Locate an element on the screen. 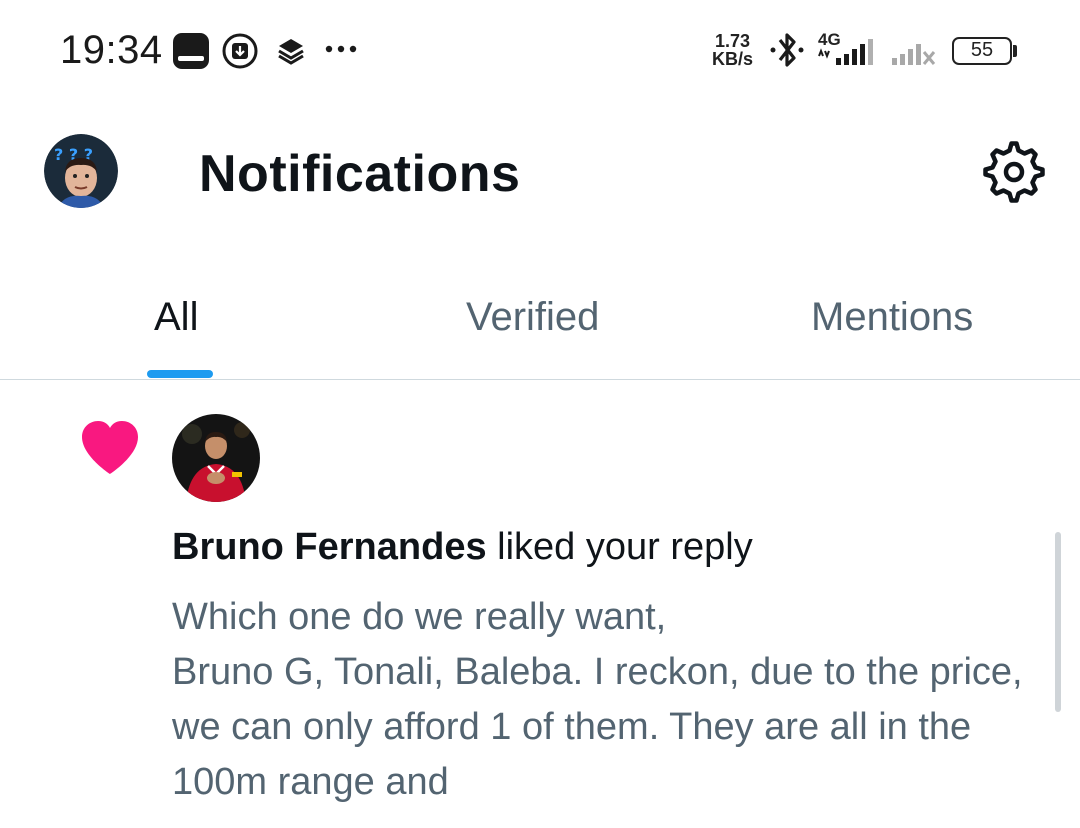 This screenshot has height=828, width=1080. actor-avatar is located at coordinates (216, 458).